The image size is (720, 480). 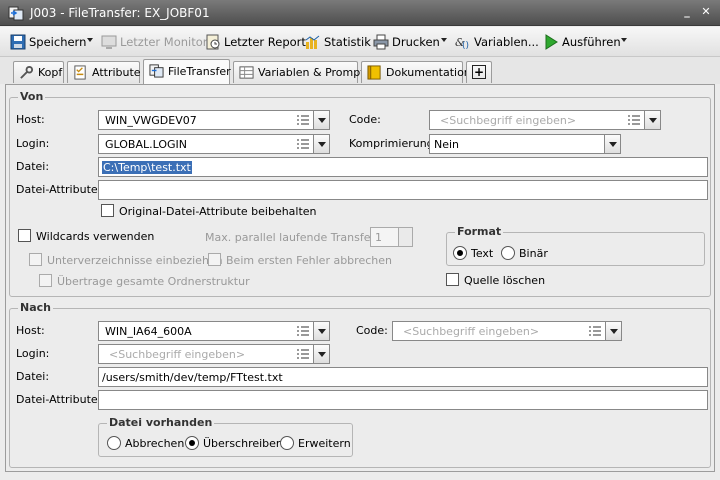 What do you see at coordinates (612, 144) in the screenshot?
I see `von-compression-dropdown-arrow` at bounding box center [612, 144].